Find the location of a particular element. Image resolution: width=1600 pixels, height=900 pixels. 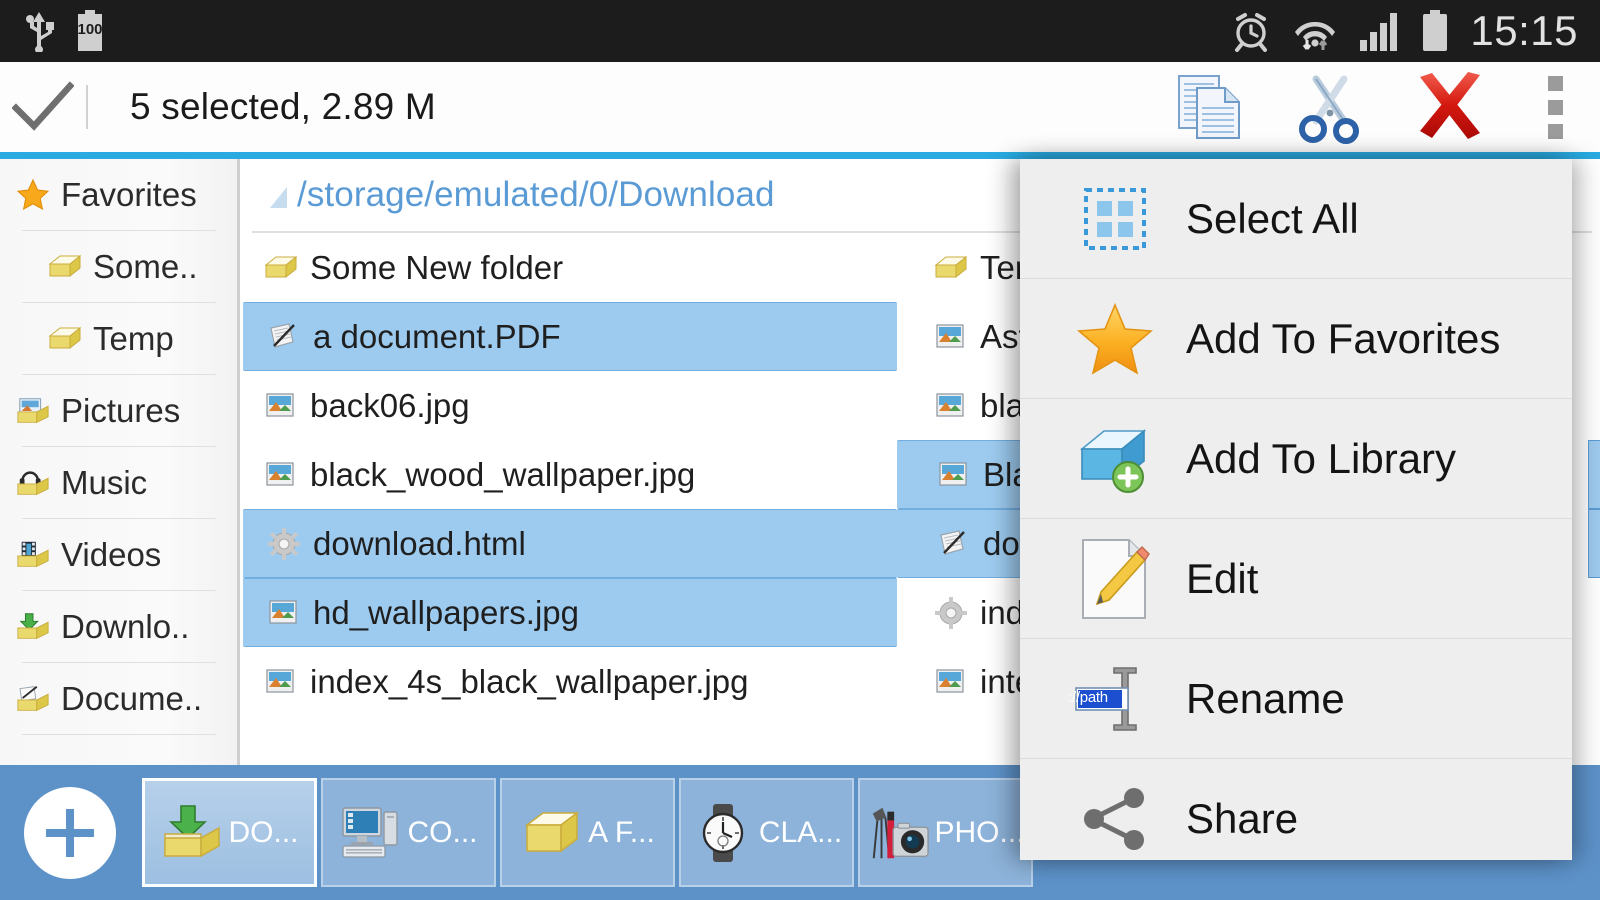

sidebar-item-label: Videos is located at coordinates (111, 554).